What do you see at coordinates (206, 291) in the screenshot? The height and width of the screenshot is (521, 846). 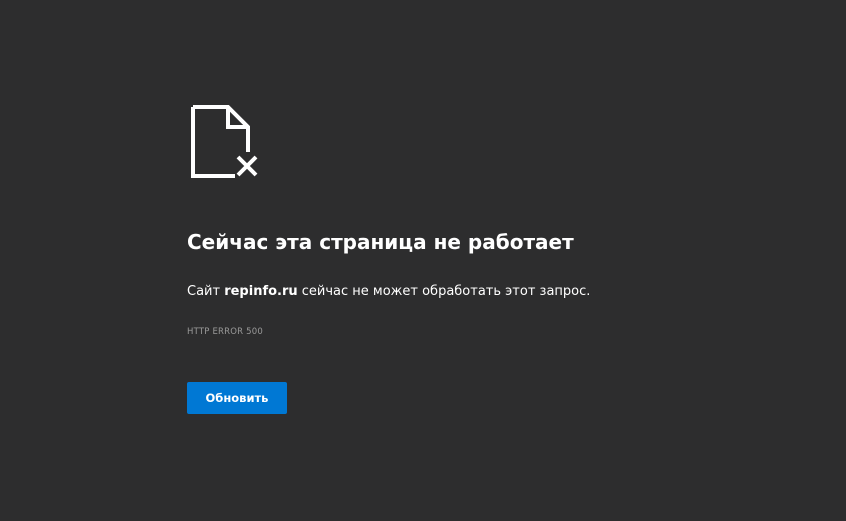 I see `message-prefix: Сайт` at bounding box center [206, 291].